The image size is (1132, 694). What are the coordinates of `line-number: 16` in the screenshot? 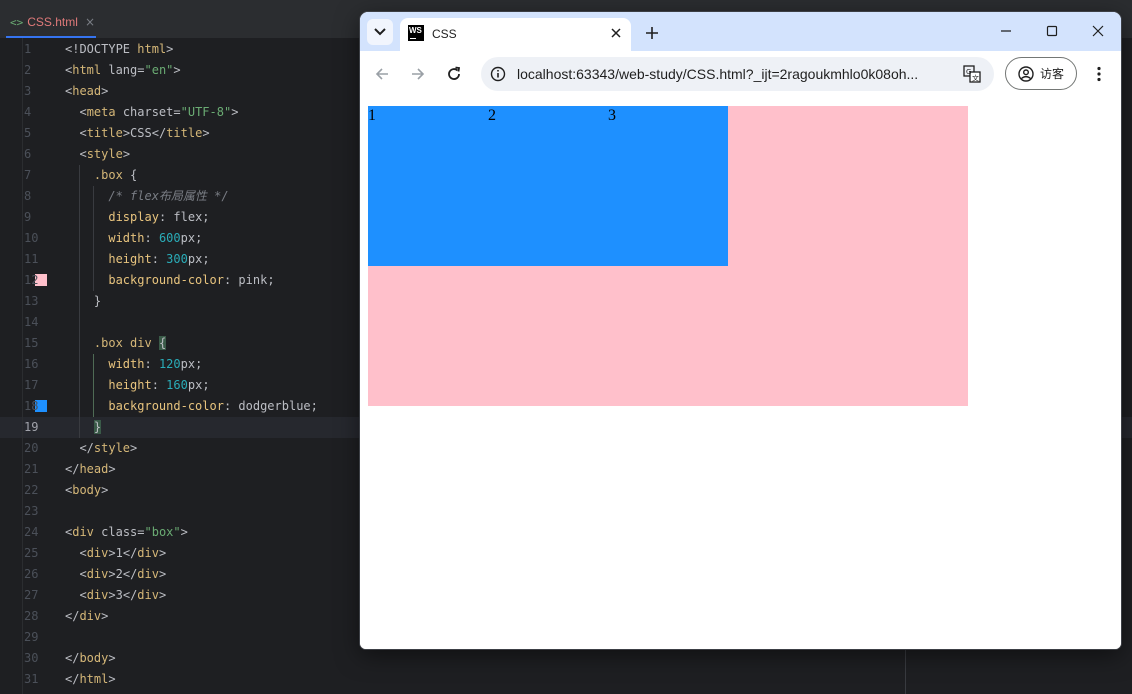 It's located at (31, 364).